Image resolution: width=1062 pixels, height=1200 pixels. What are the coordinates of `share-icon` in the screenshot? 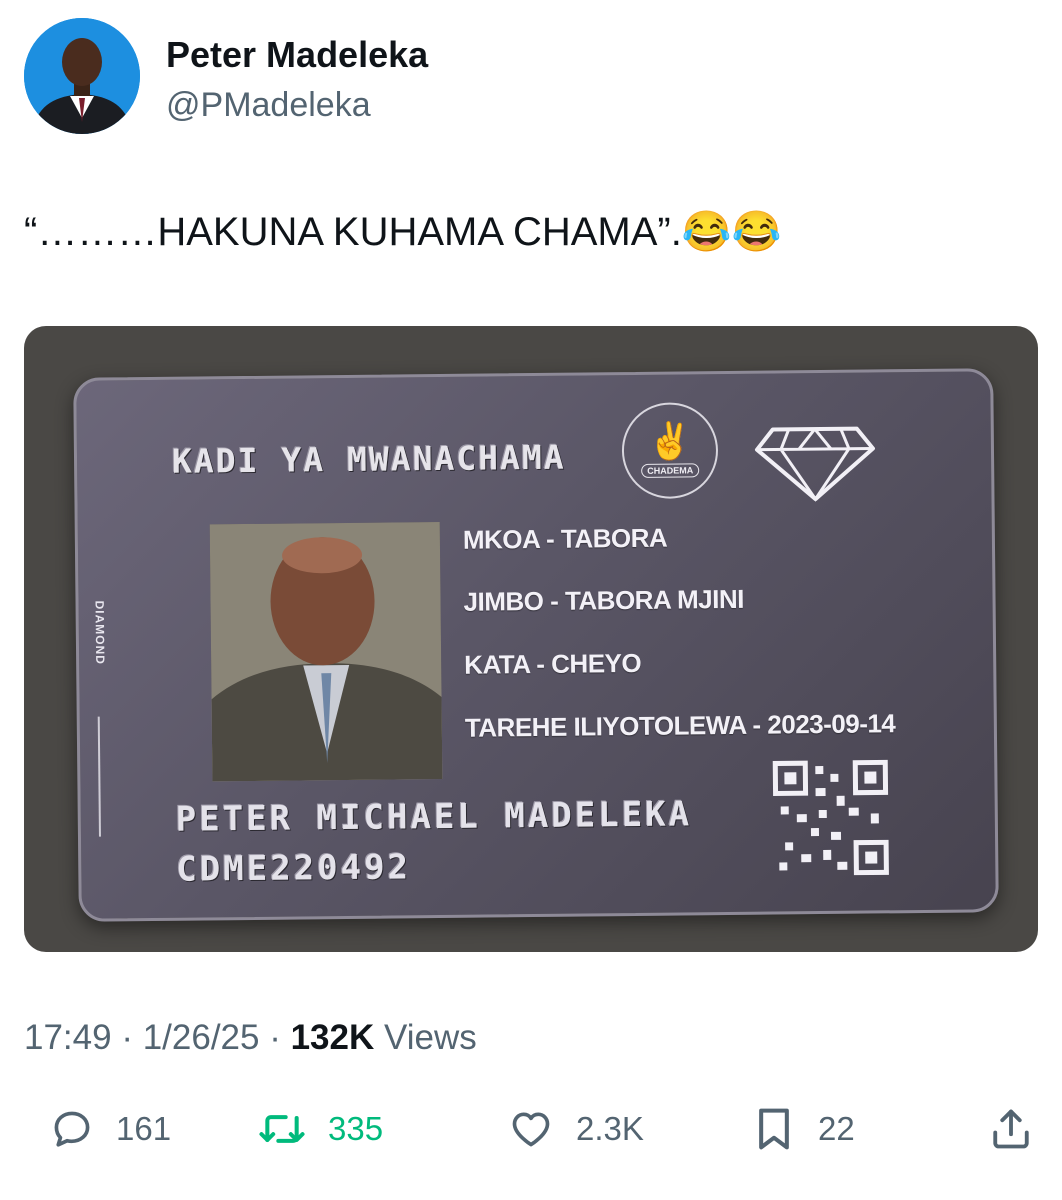 It's located at (1011, 1129).